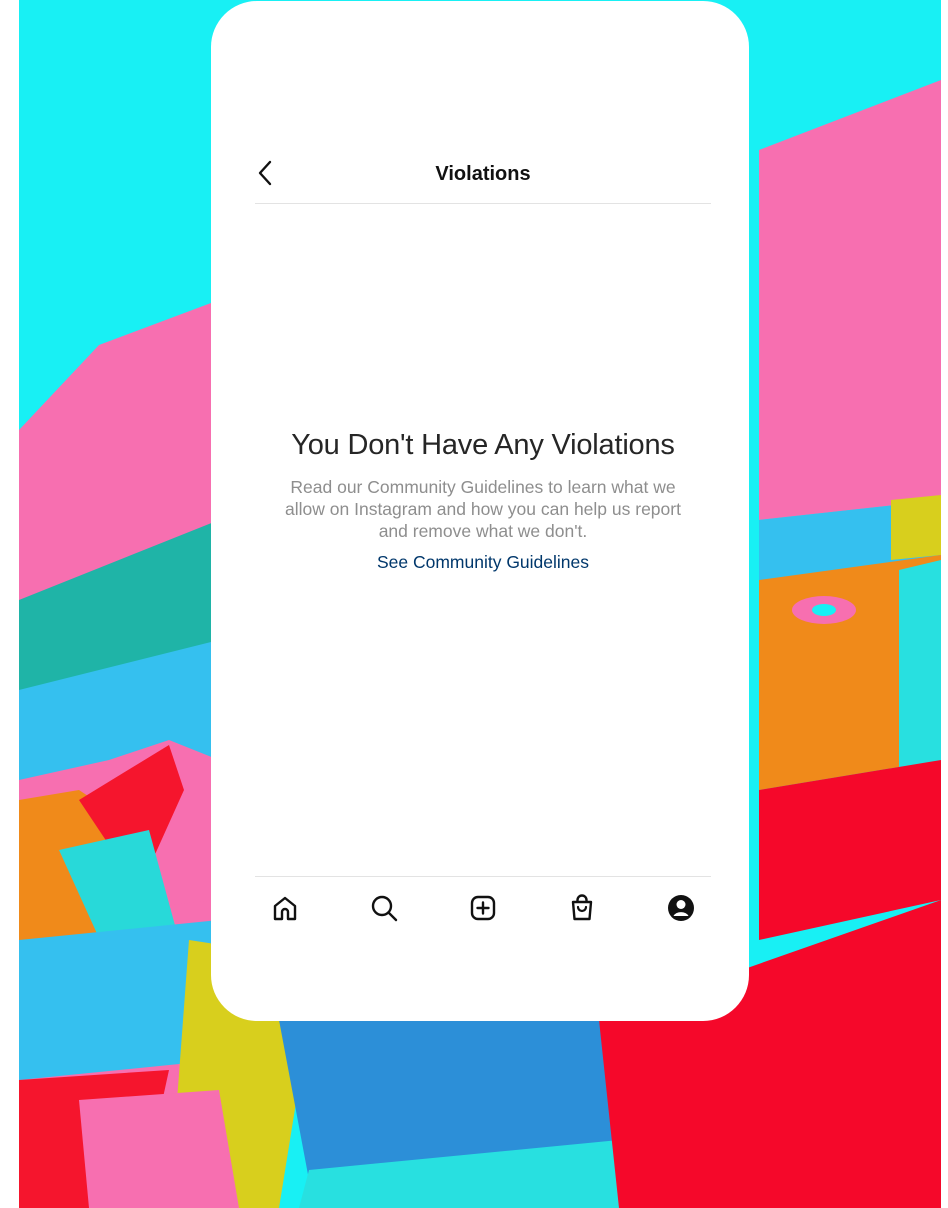  I want to click on nav-bar: Violations, so click(483, 177).